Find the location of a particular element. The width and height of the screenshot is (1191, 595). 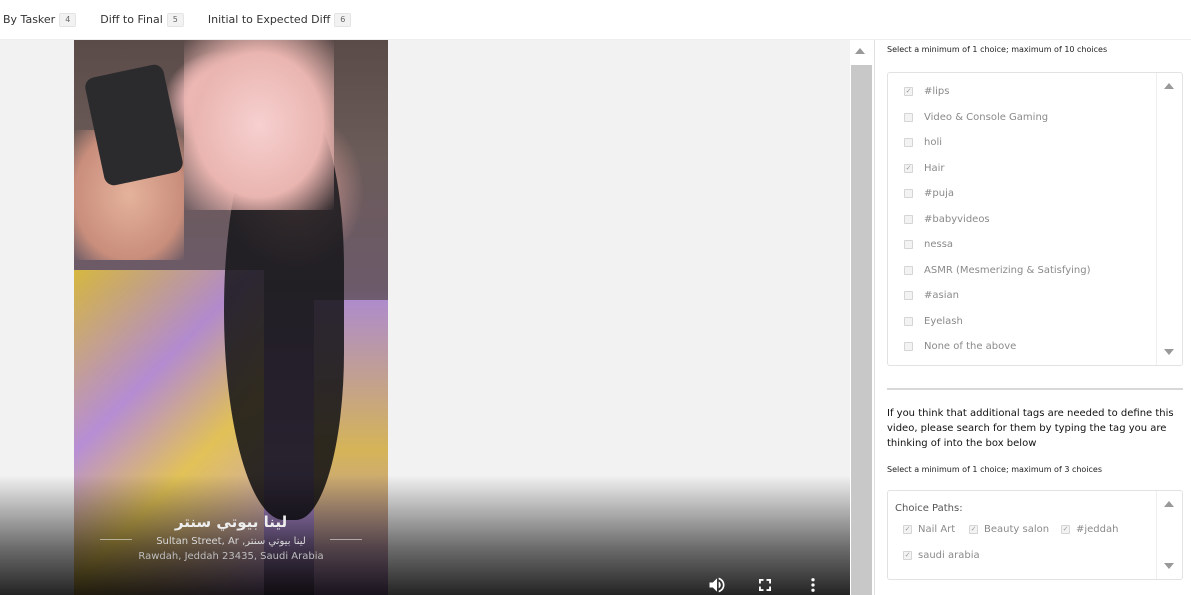

choice-label: ASMR (Mesmerizing & Satisfying) is located at coordinates (1007, 270).